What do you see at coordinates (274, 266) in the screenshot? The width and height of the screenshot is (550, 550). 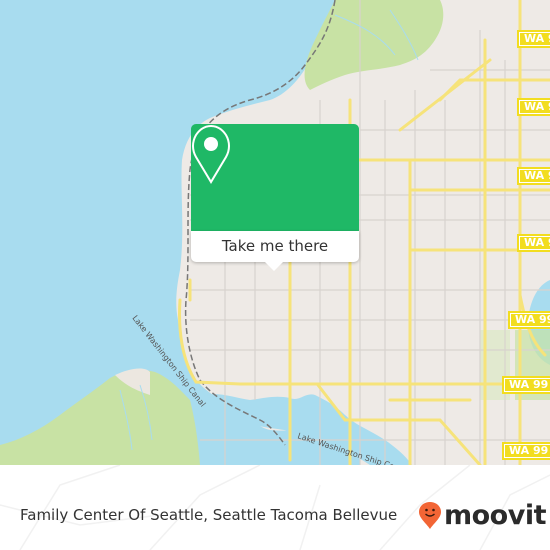 I see `popup-pointer` at bounding box center [274, 266].